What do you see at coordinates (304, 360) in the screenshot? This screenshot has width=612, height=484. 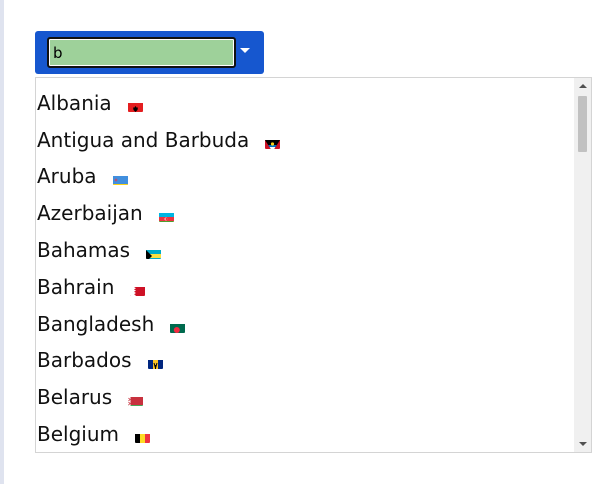 I see `list-item-barbados: Barbados` at bounding box center [304, 360].